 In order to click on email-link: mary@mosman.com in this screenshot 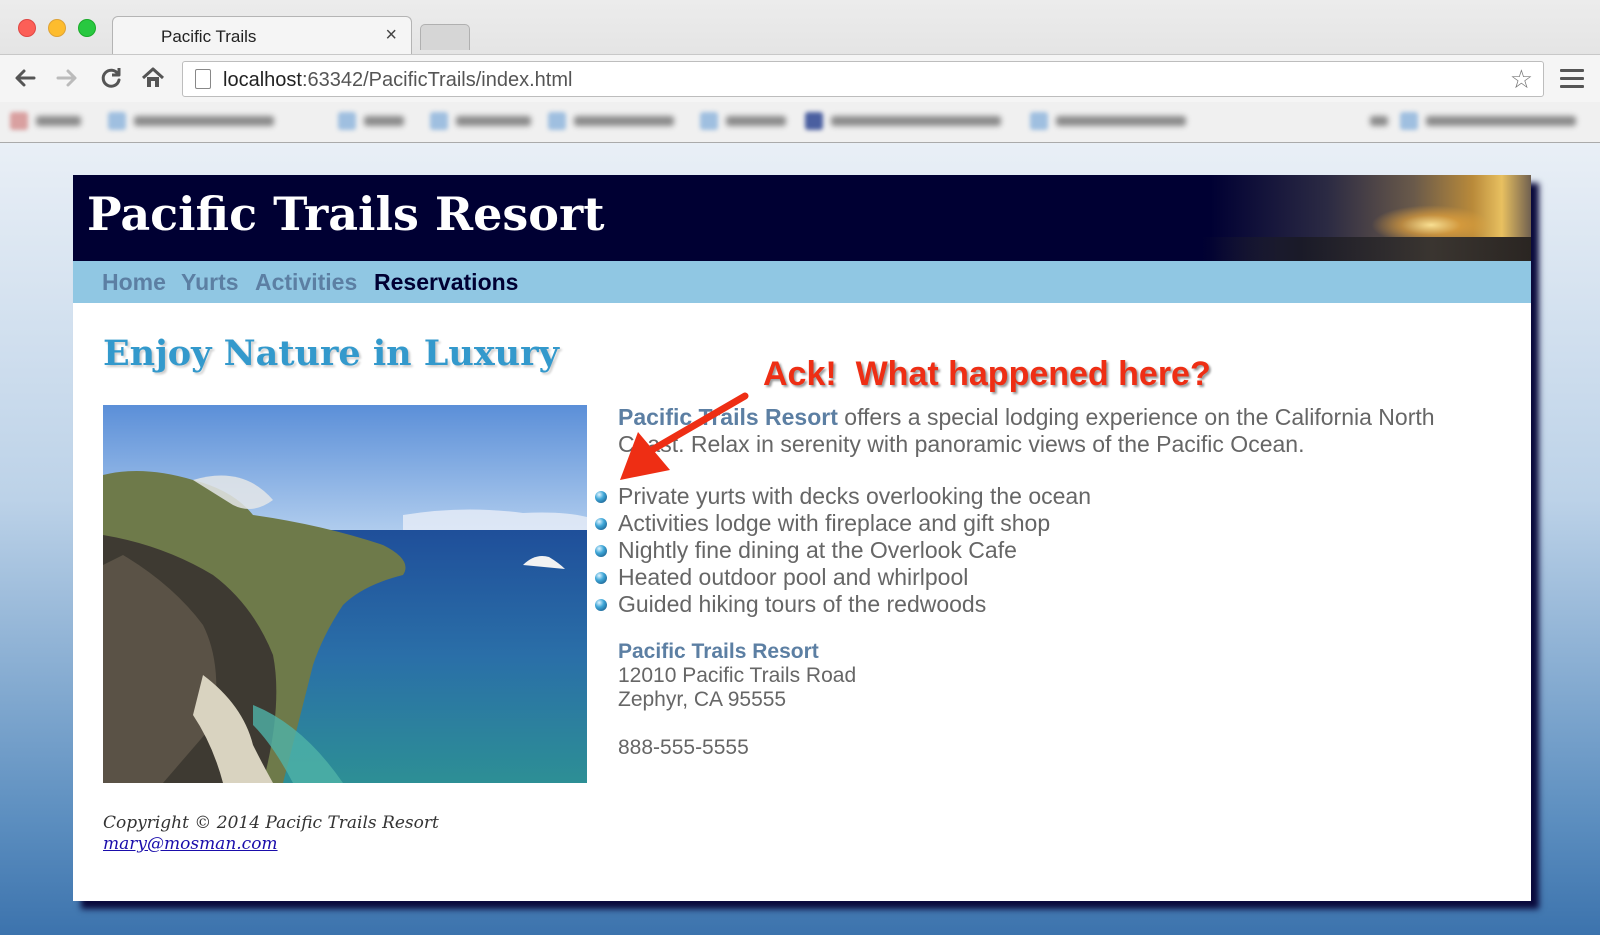, I will do `click(190, 844)`.